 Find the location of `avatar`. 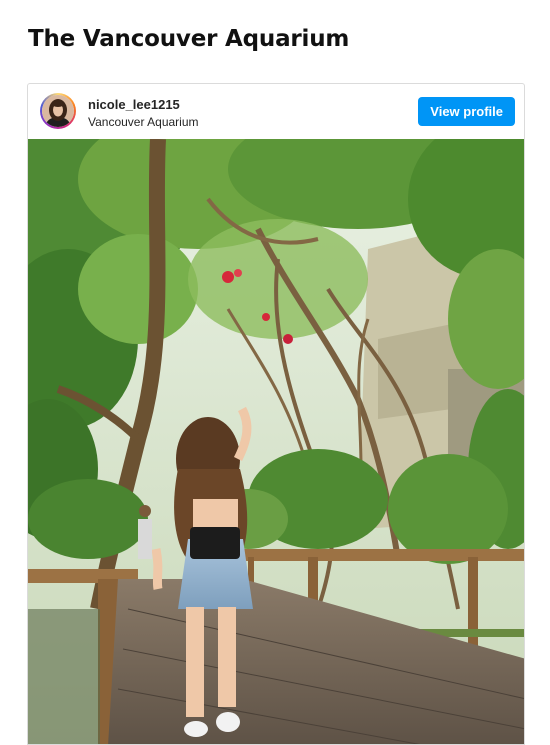

avatar is located at coordinates (58, 111).